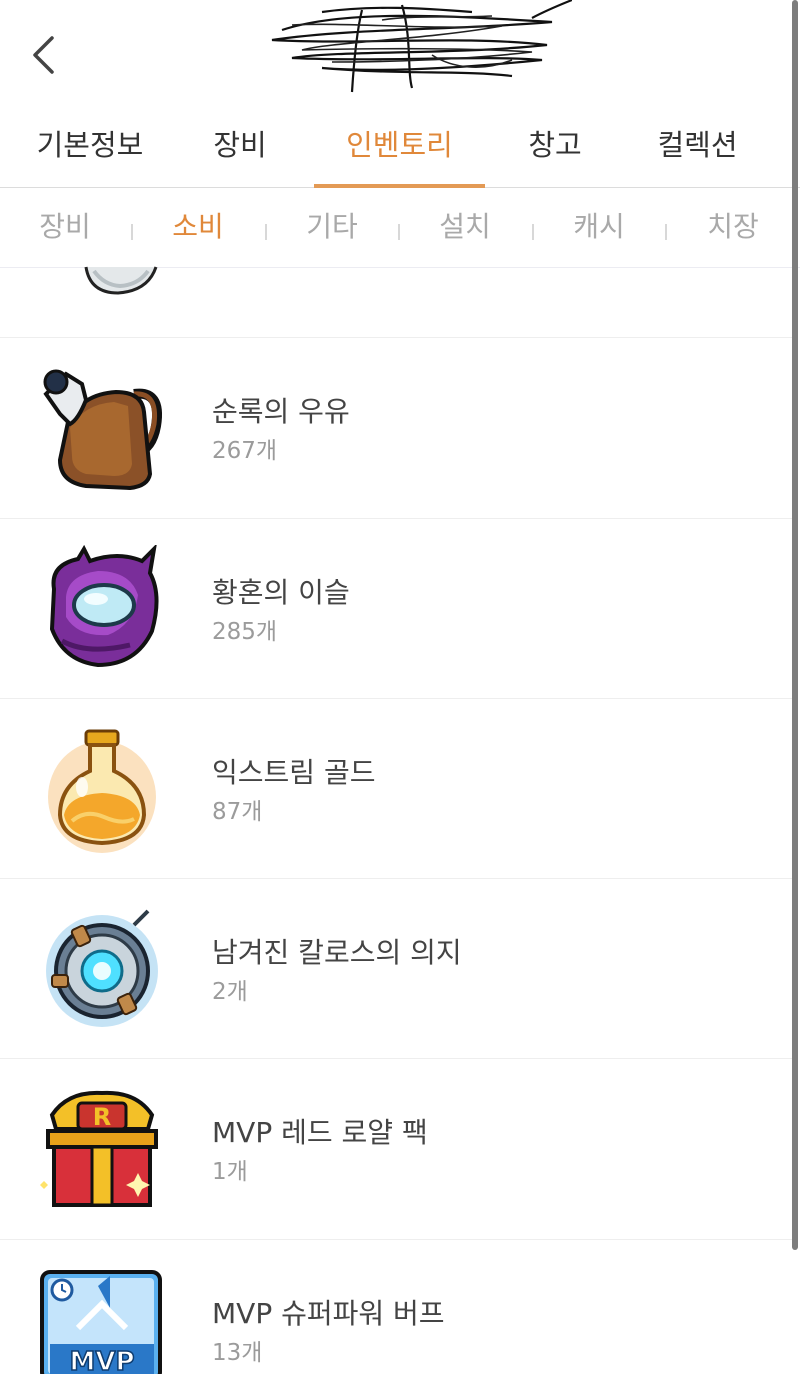  I want to click on subtab-etc: 기타, so click(332, 228).